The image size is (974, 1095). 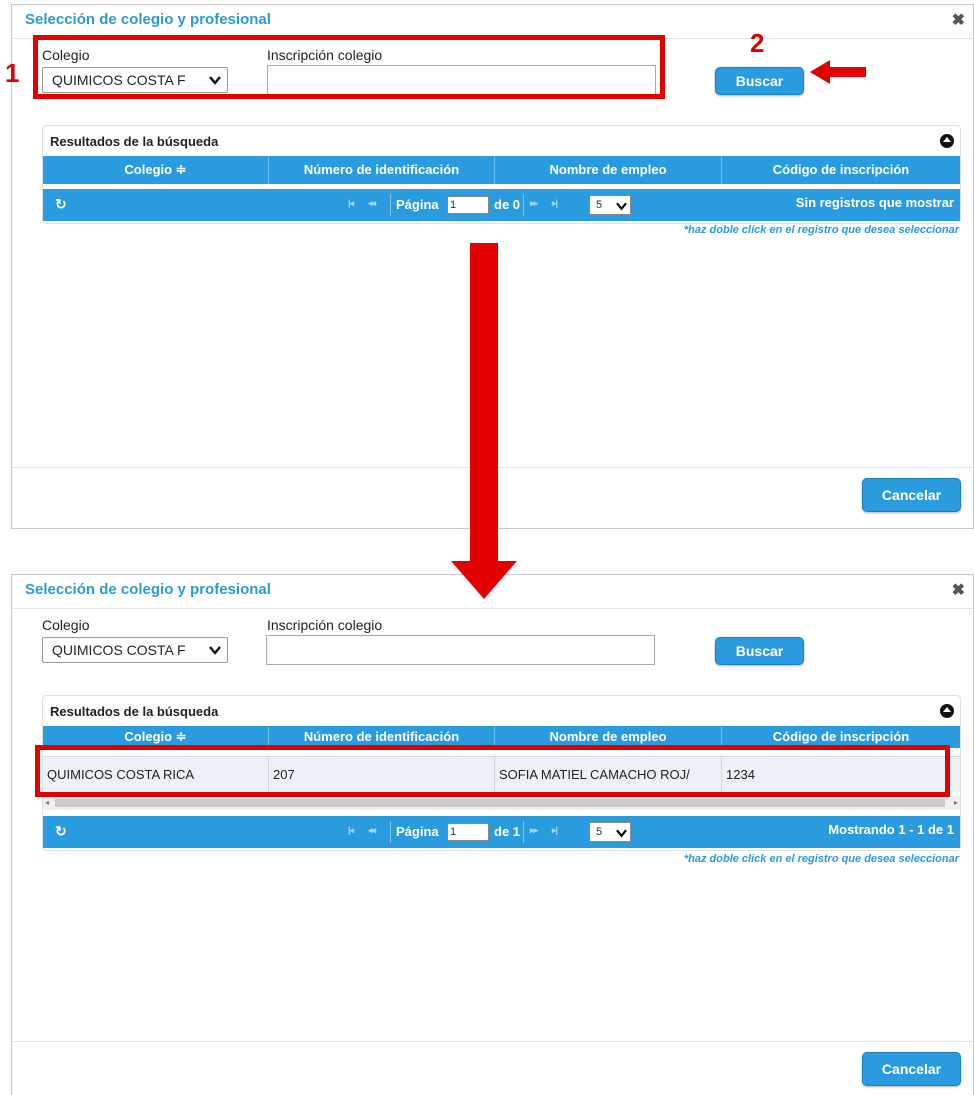 What do you see at coordinates (507, 831) in the screenshot?
I see `page-of-label: de 1` at bounding box center [507, 831].